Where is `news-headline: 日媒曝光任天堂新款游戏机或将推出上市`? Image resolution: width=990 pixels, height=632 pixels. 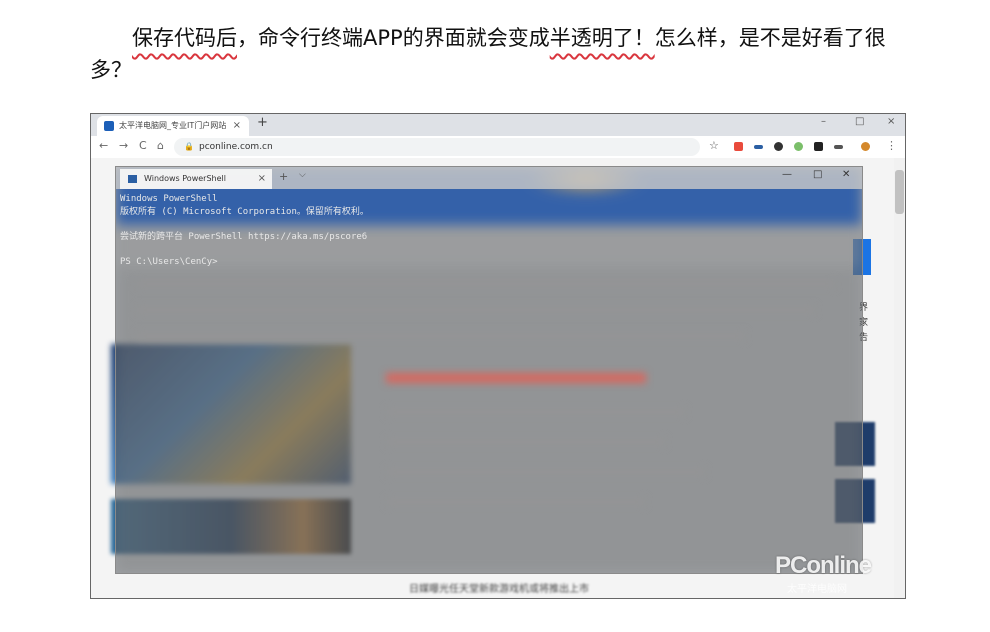
news-headline: 日媒曝光任天堂新款游戏机或将推出上市 is located at coordinates (499, 589).